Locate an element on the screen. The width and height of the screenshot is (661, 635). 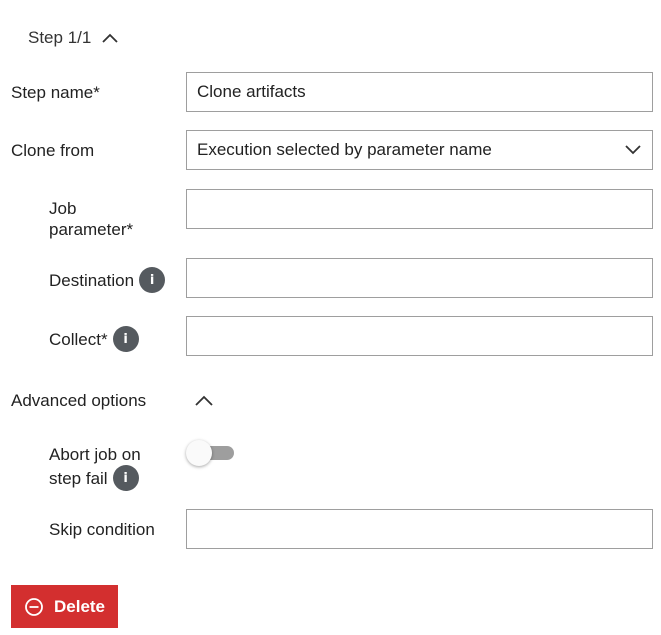
destination-input is located at coordinates (419, 278).